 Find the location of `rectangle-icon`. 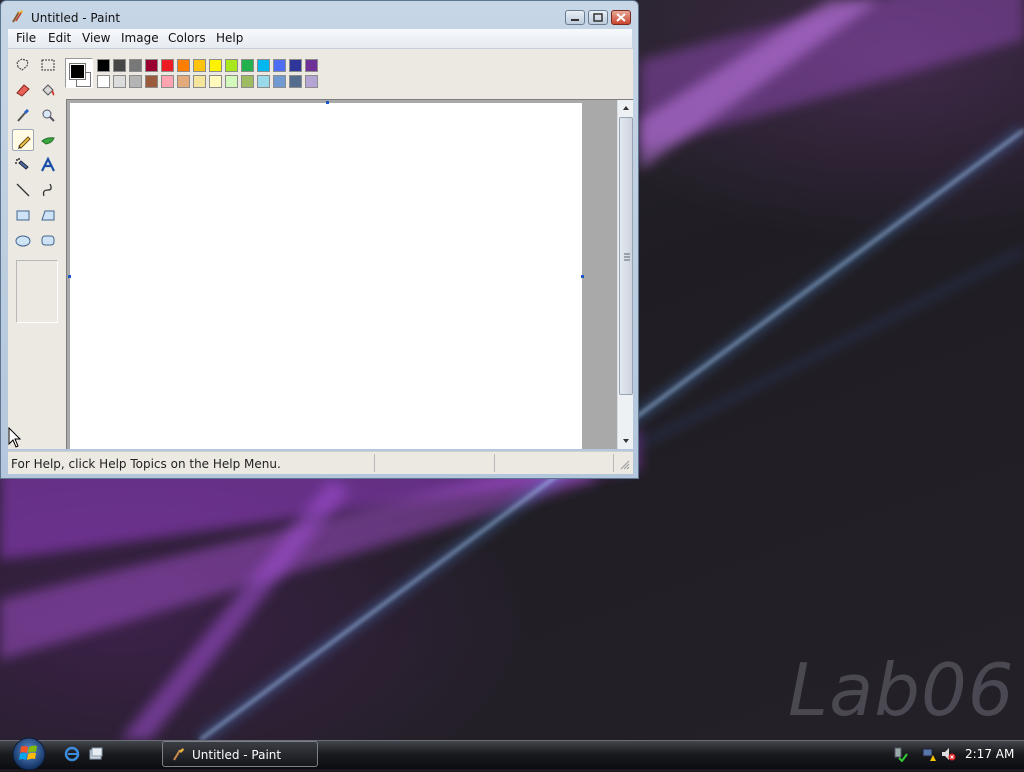

rectangle-icon is located at coordinates (23, 215).